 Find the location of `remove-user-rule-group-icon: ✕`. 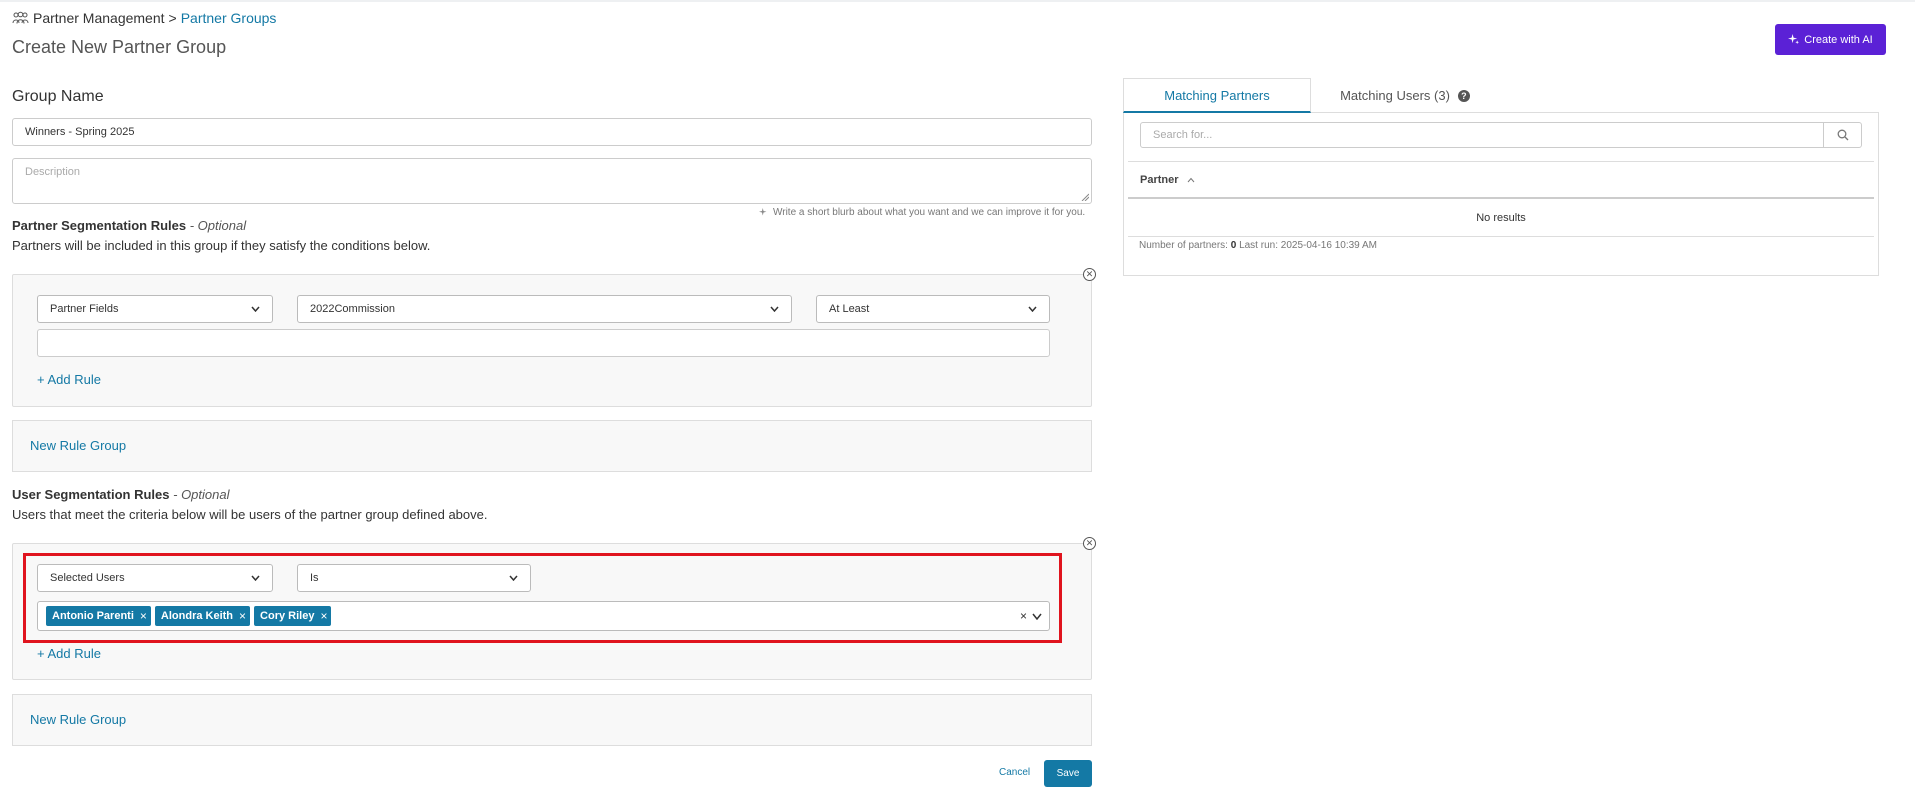

remove-user-rule-group-icon: ✕ is located at coordinates (1089, 543).